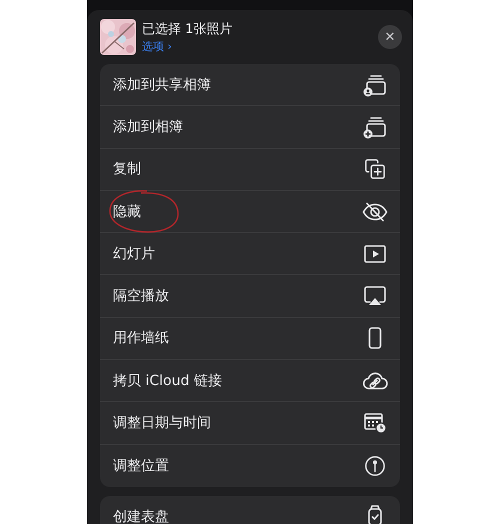 The image size is (500, 524). Describe the element at coordinates (375, 84) in the screenshot. I see `shared-album-icon` at that location.